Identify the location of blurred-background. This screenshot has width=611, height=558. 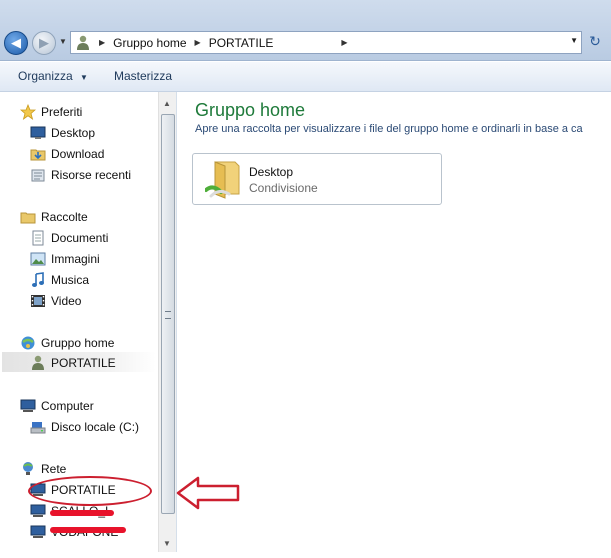
(310, 16).